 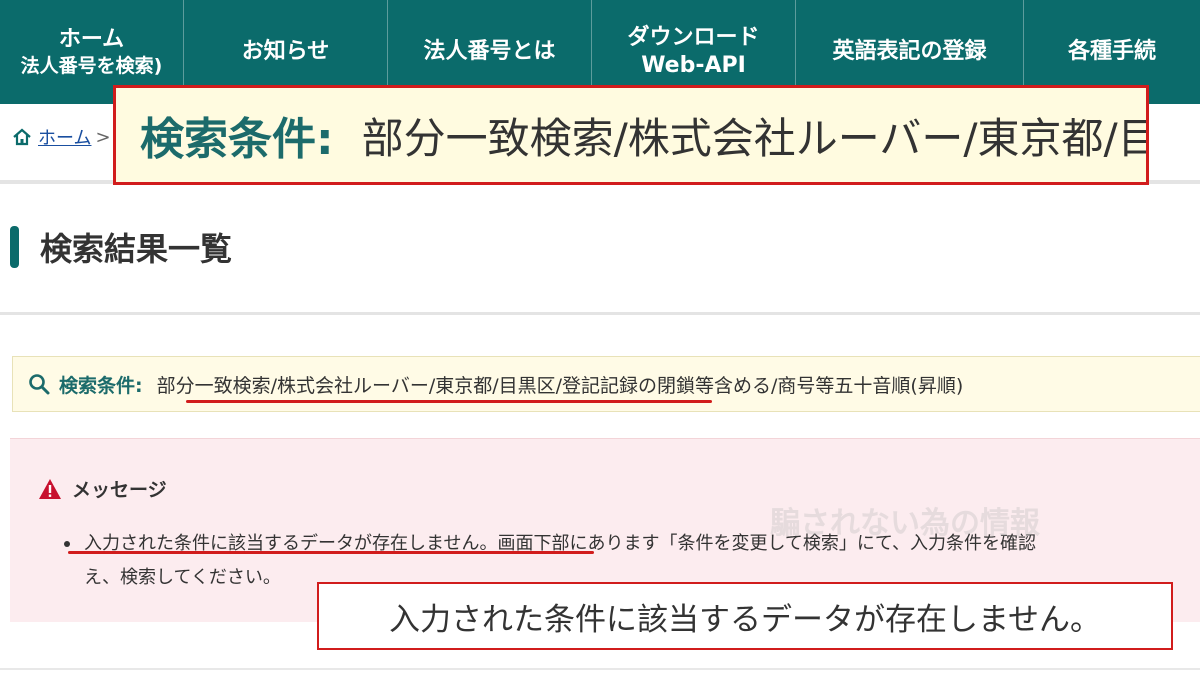 What do you see at coordinates (14, 247) in the screenshot?
I see `title-accent-bar` at bounding box center [14, 247].